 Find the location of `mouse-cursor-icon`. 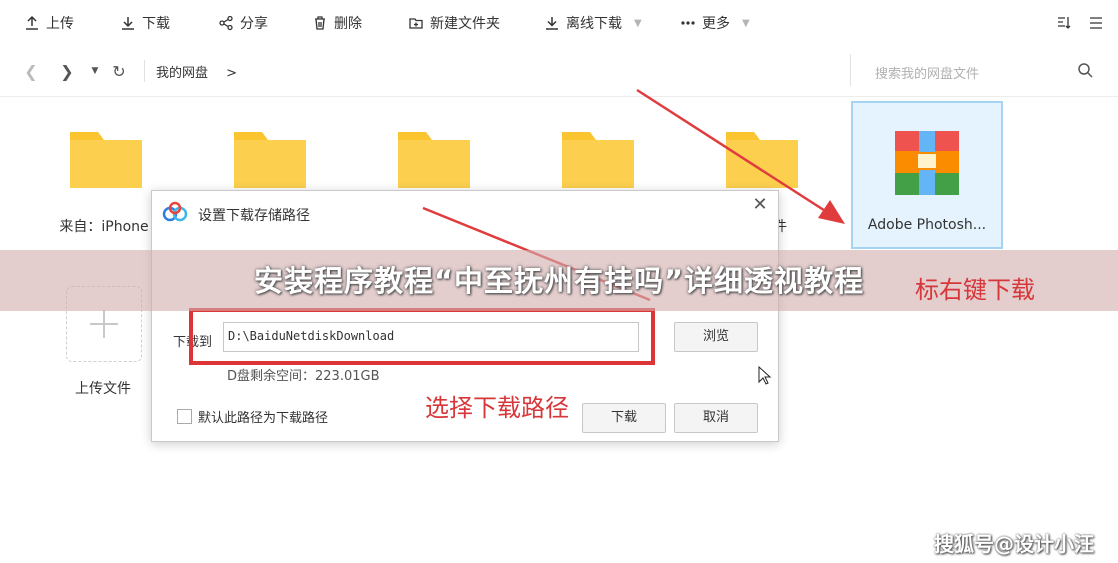

mouse-cursor-icon is located at coordinates (765, 375).